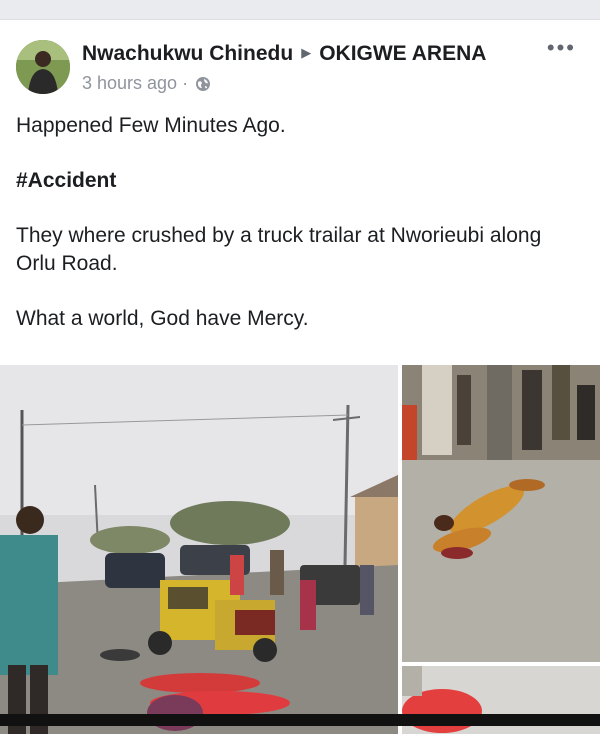 Image resolution: width=600 pixels, height=746 pixels. What do you see at coordinates (151, 125) in the screenshot?
I see `post-line: Happened Few Minutes Ago.` at bounding box center [151, 125].